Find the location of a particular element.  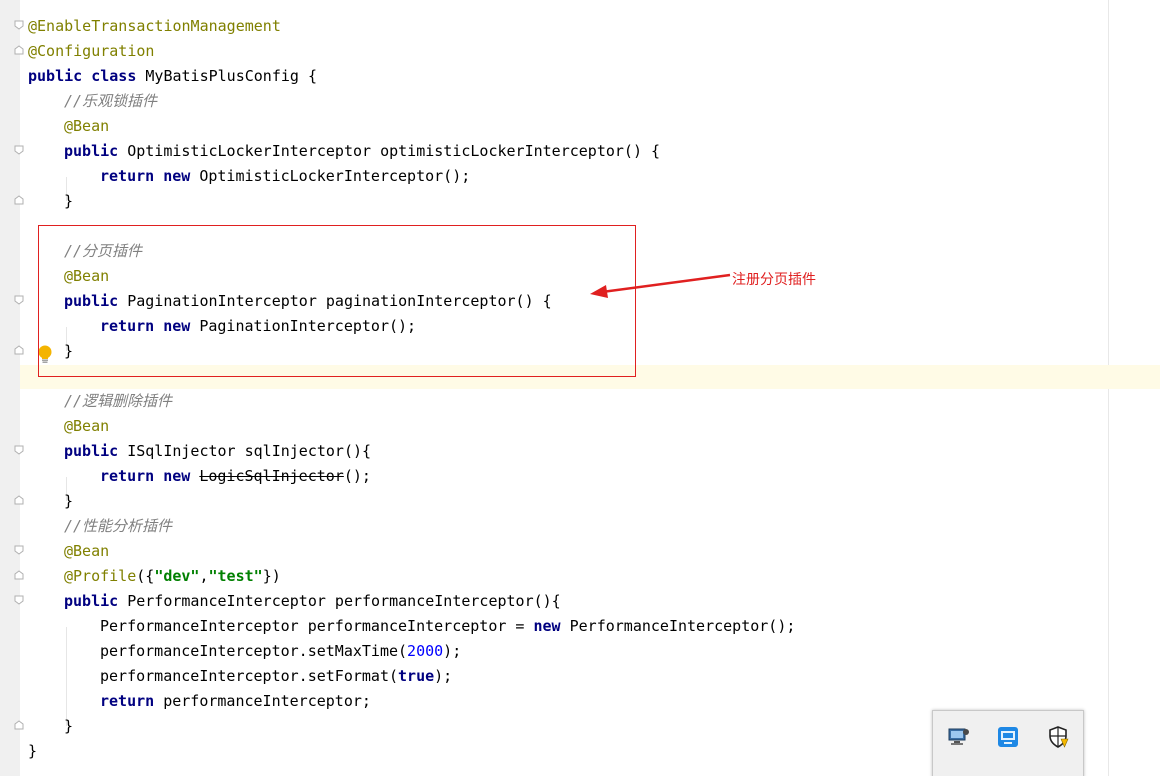

code-line: return new LogicSqlInjector(); is located at coordinates (235, 476).